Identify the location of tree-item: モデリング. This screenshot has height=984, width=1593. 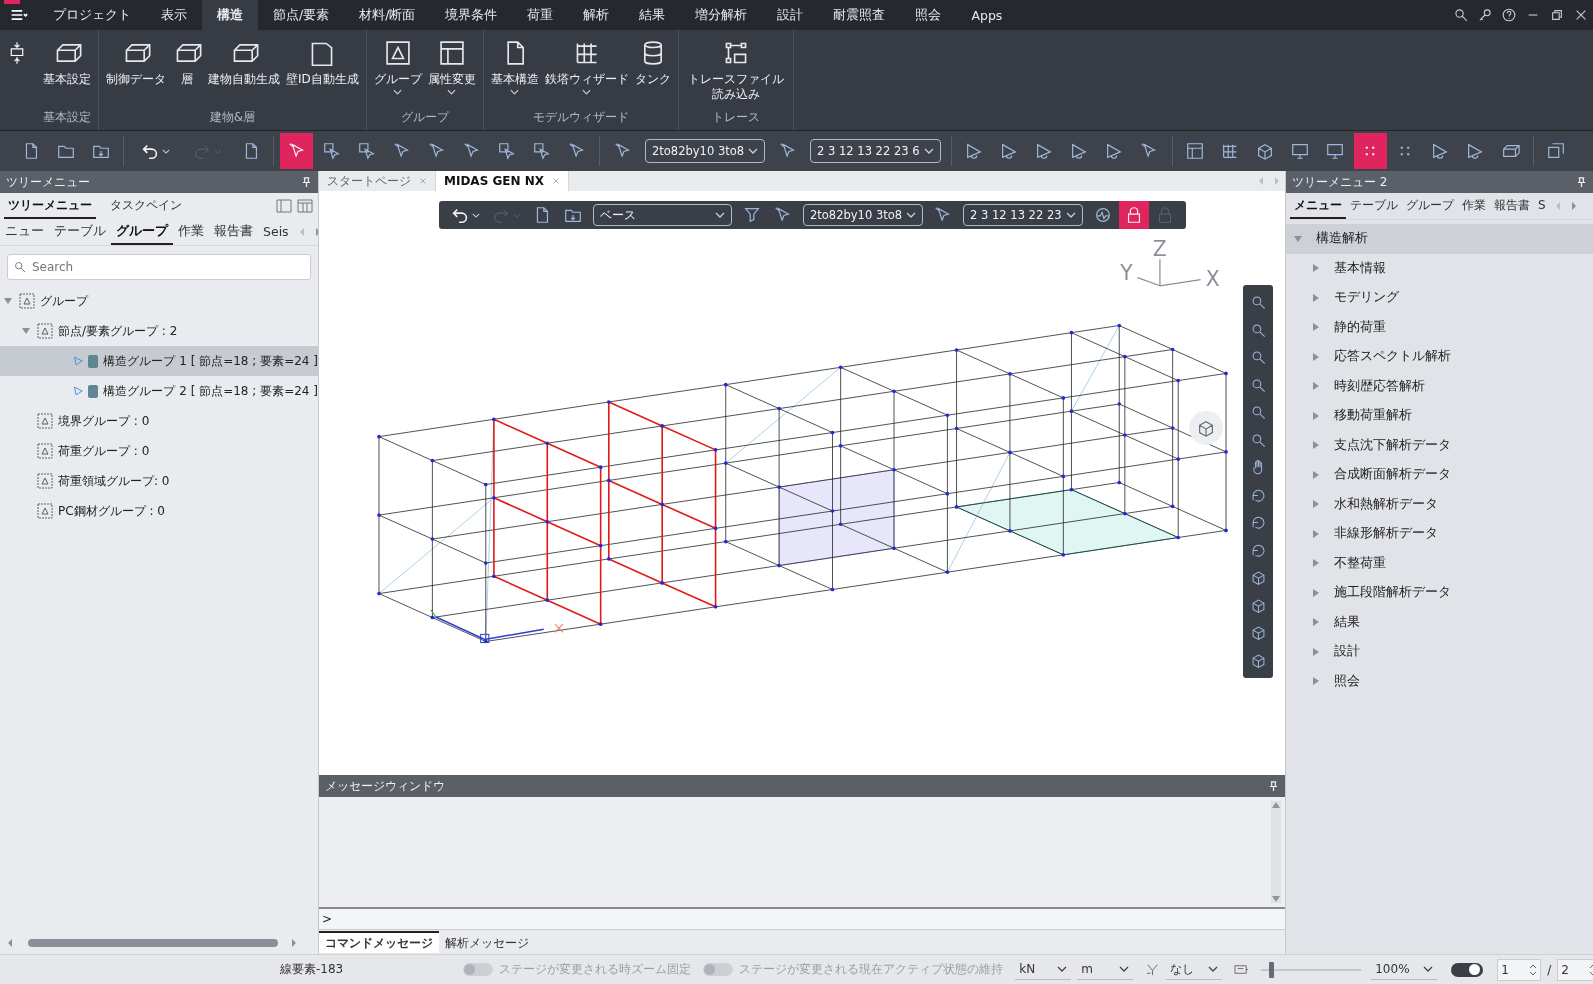
(1439, 298).